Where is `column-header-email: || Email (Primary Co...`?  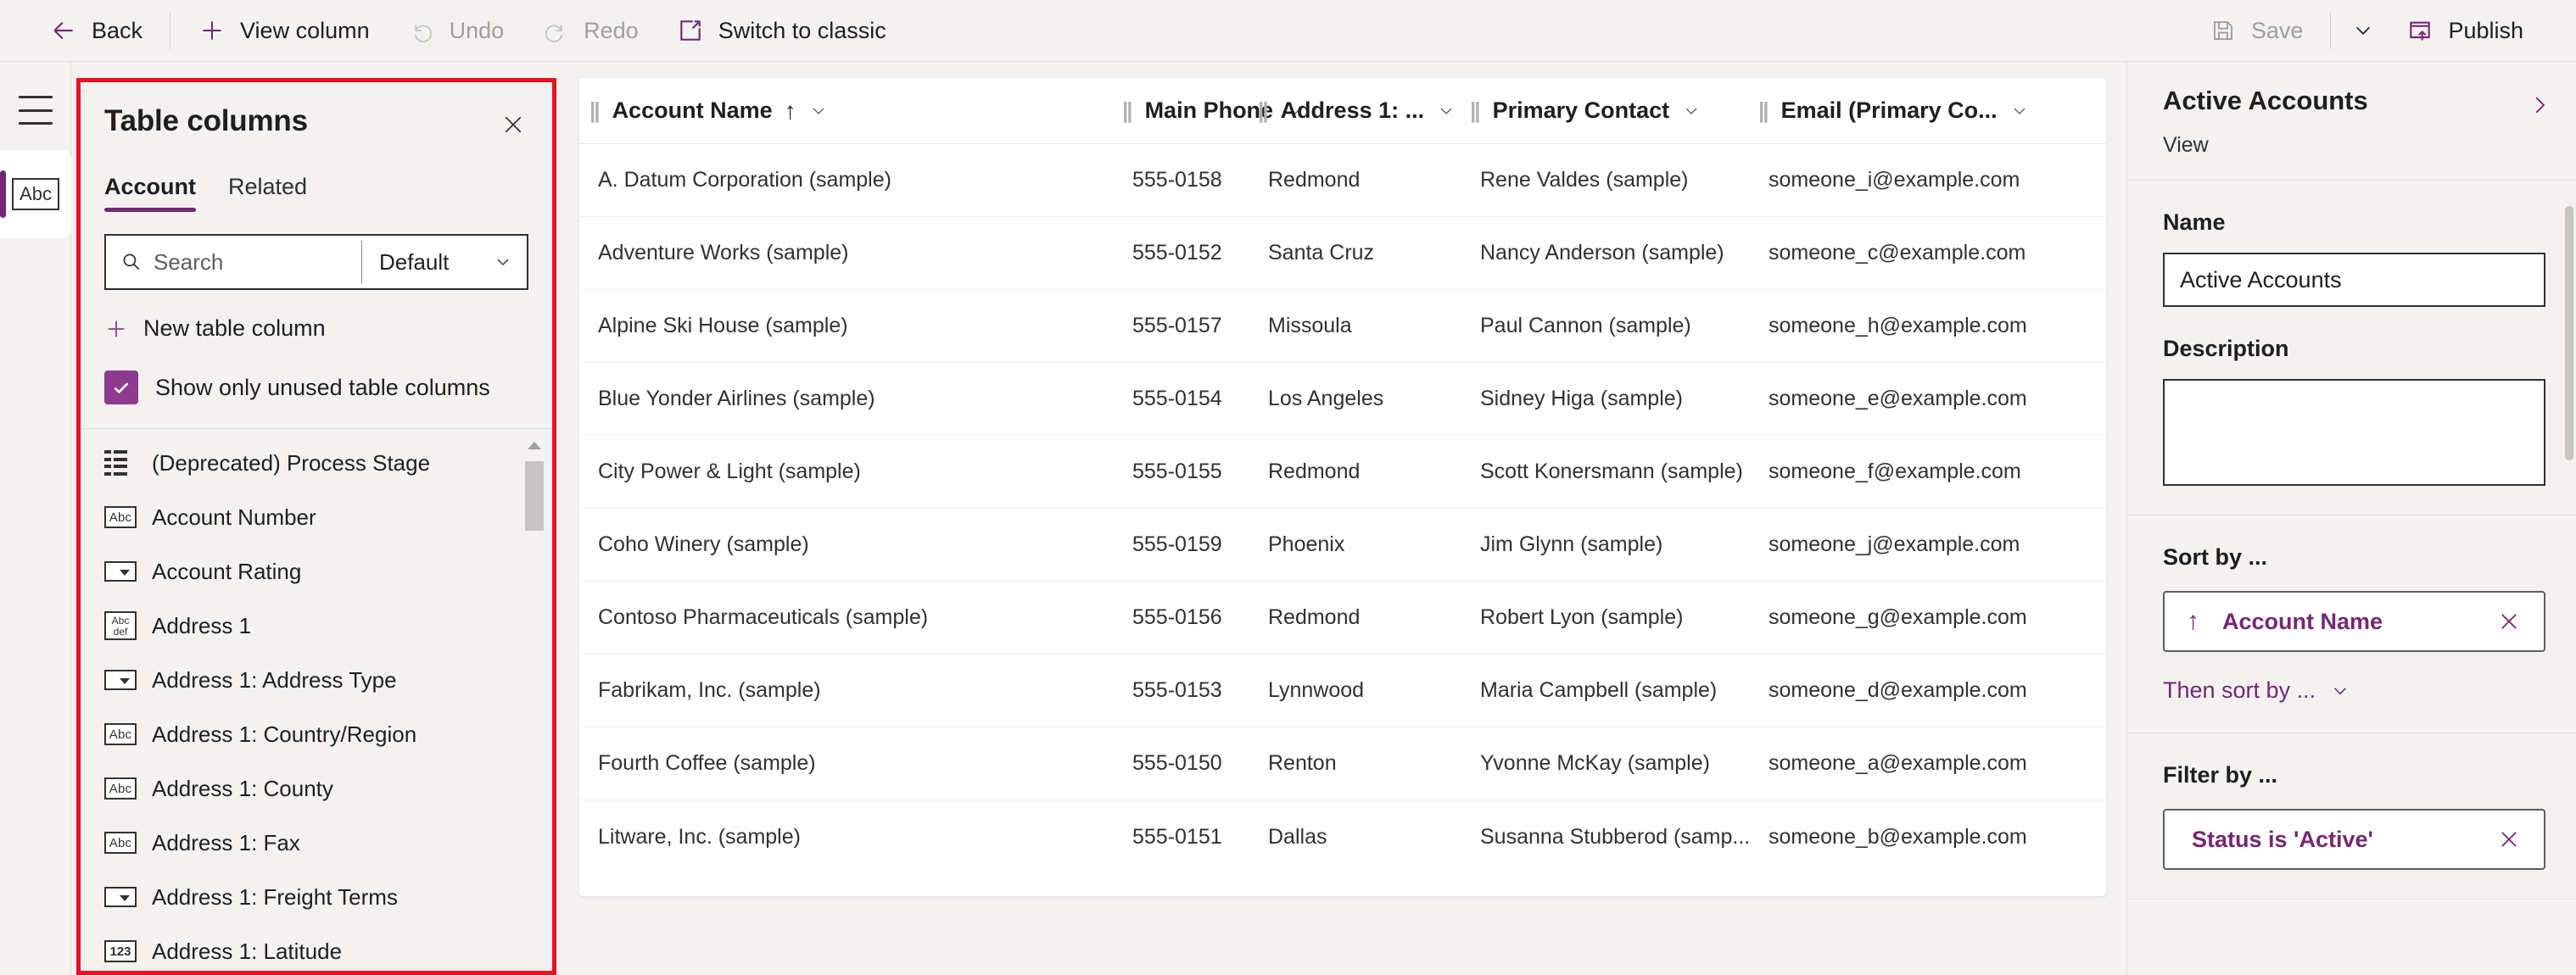
column-header-email: || Email (Primary Co... is located at coordinates (1928, 111).